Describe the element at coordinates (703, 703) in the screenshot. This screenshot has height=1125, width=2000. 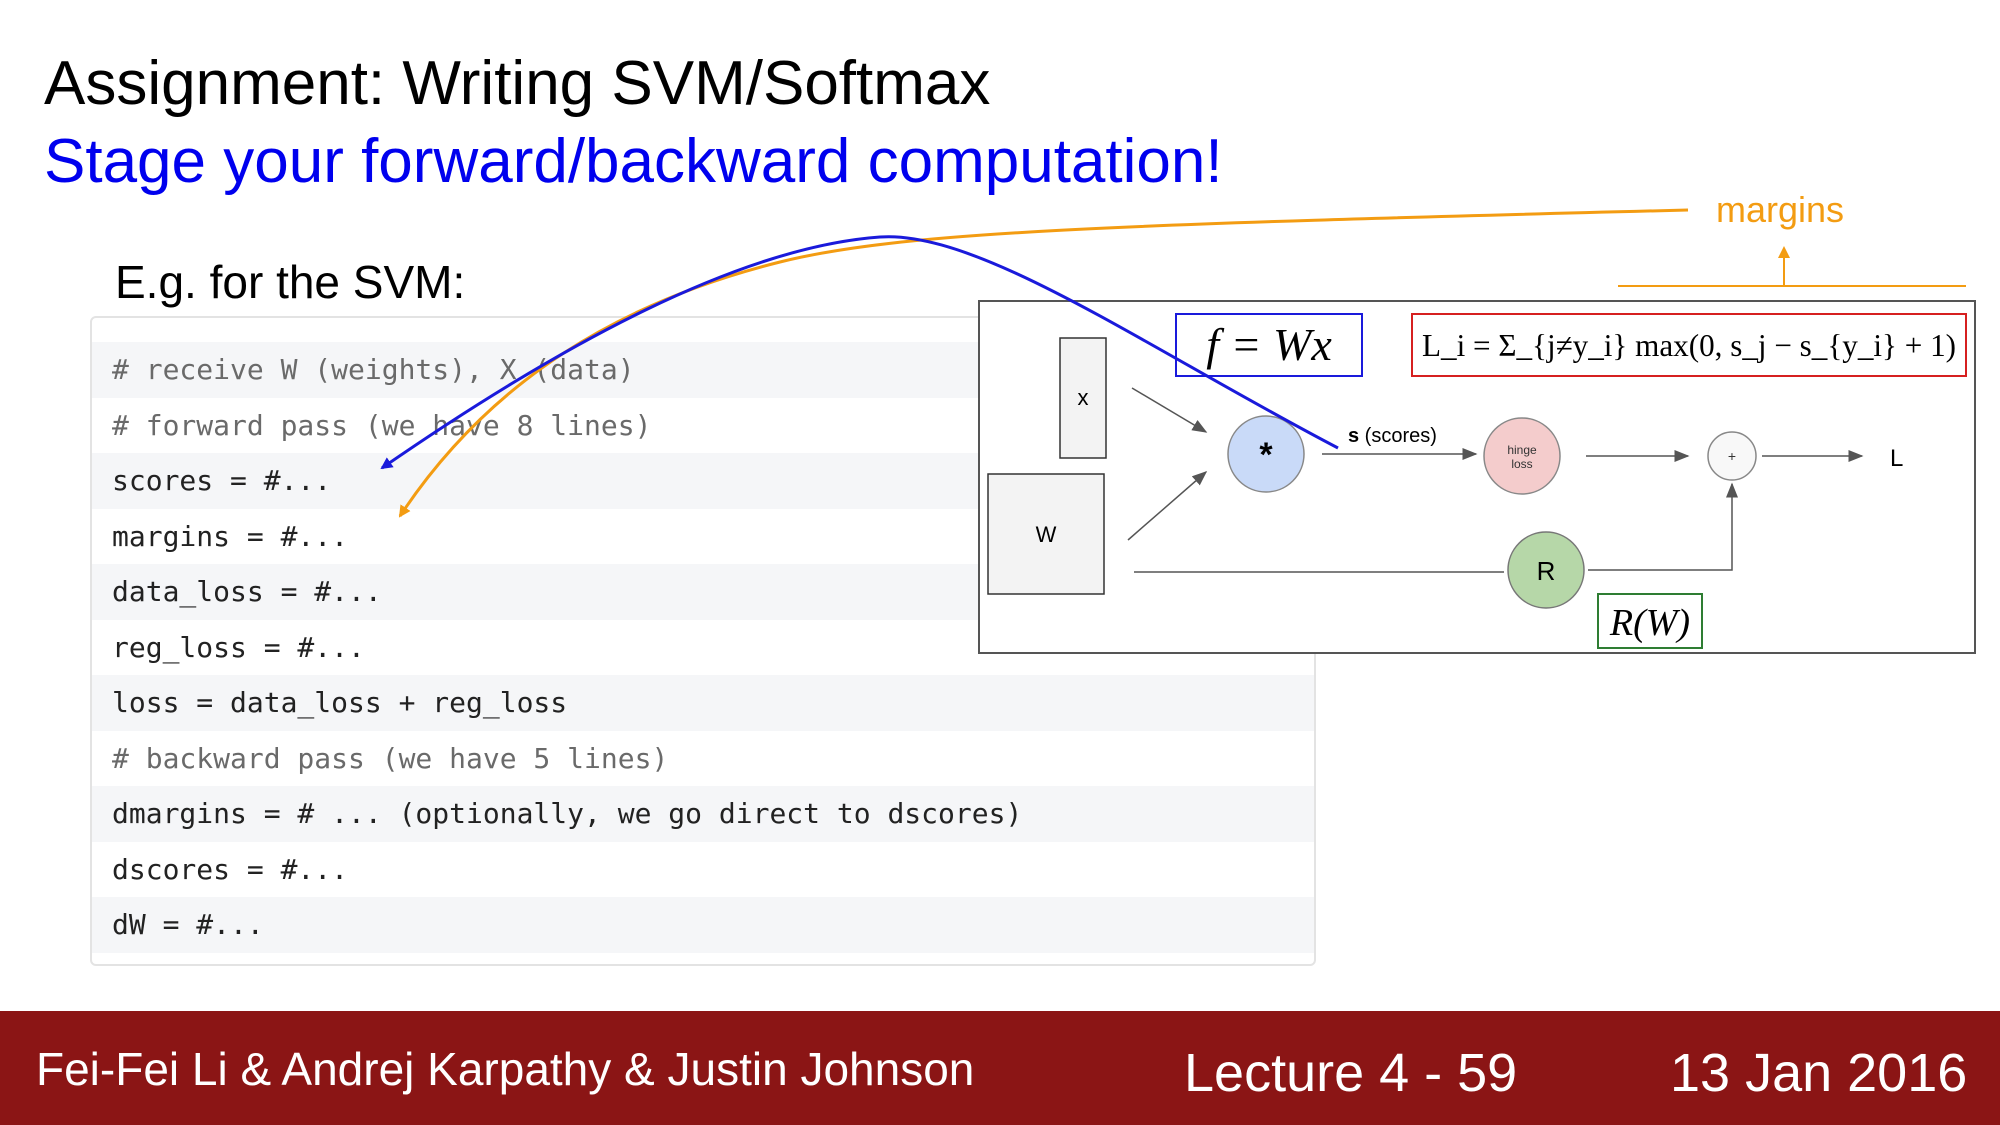
I see `code-line: loss = data_loss + reg_loss` at that location.